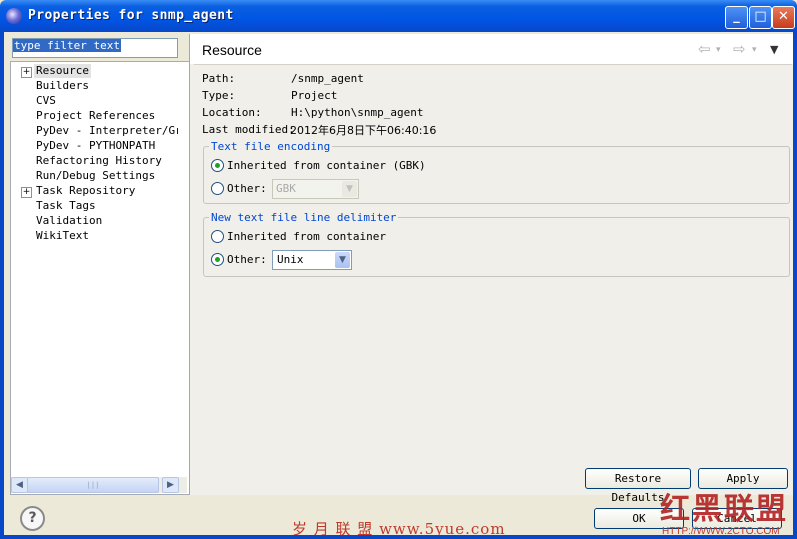 This screenshot has height=539, width=797. I want to click on encoding-other-radio, so click(217, 188).